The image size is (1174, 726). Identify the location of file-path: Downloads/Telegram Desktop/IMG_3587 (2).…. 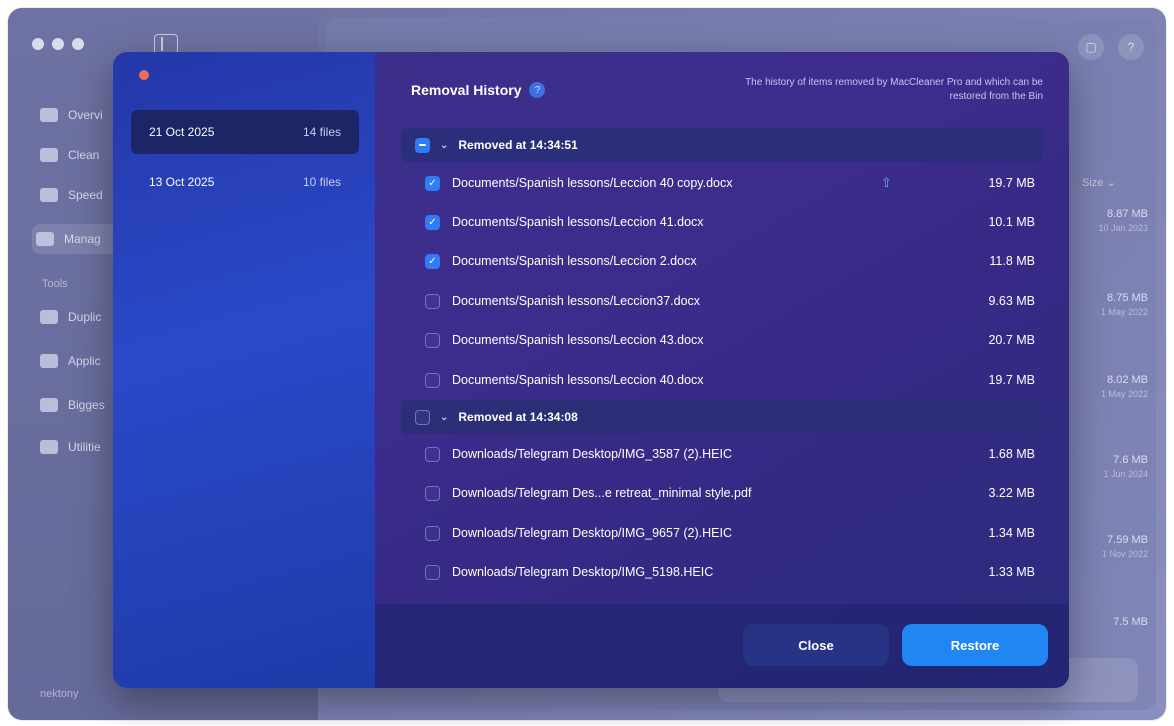
(592, 454).